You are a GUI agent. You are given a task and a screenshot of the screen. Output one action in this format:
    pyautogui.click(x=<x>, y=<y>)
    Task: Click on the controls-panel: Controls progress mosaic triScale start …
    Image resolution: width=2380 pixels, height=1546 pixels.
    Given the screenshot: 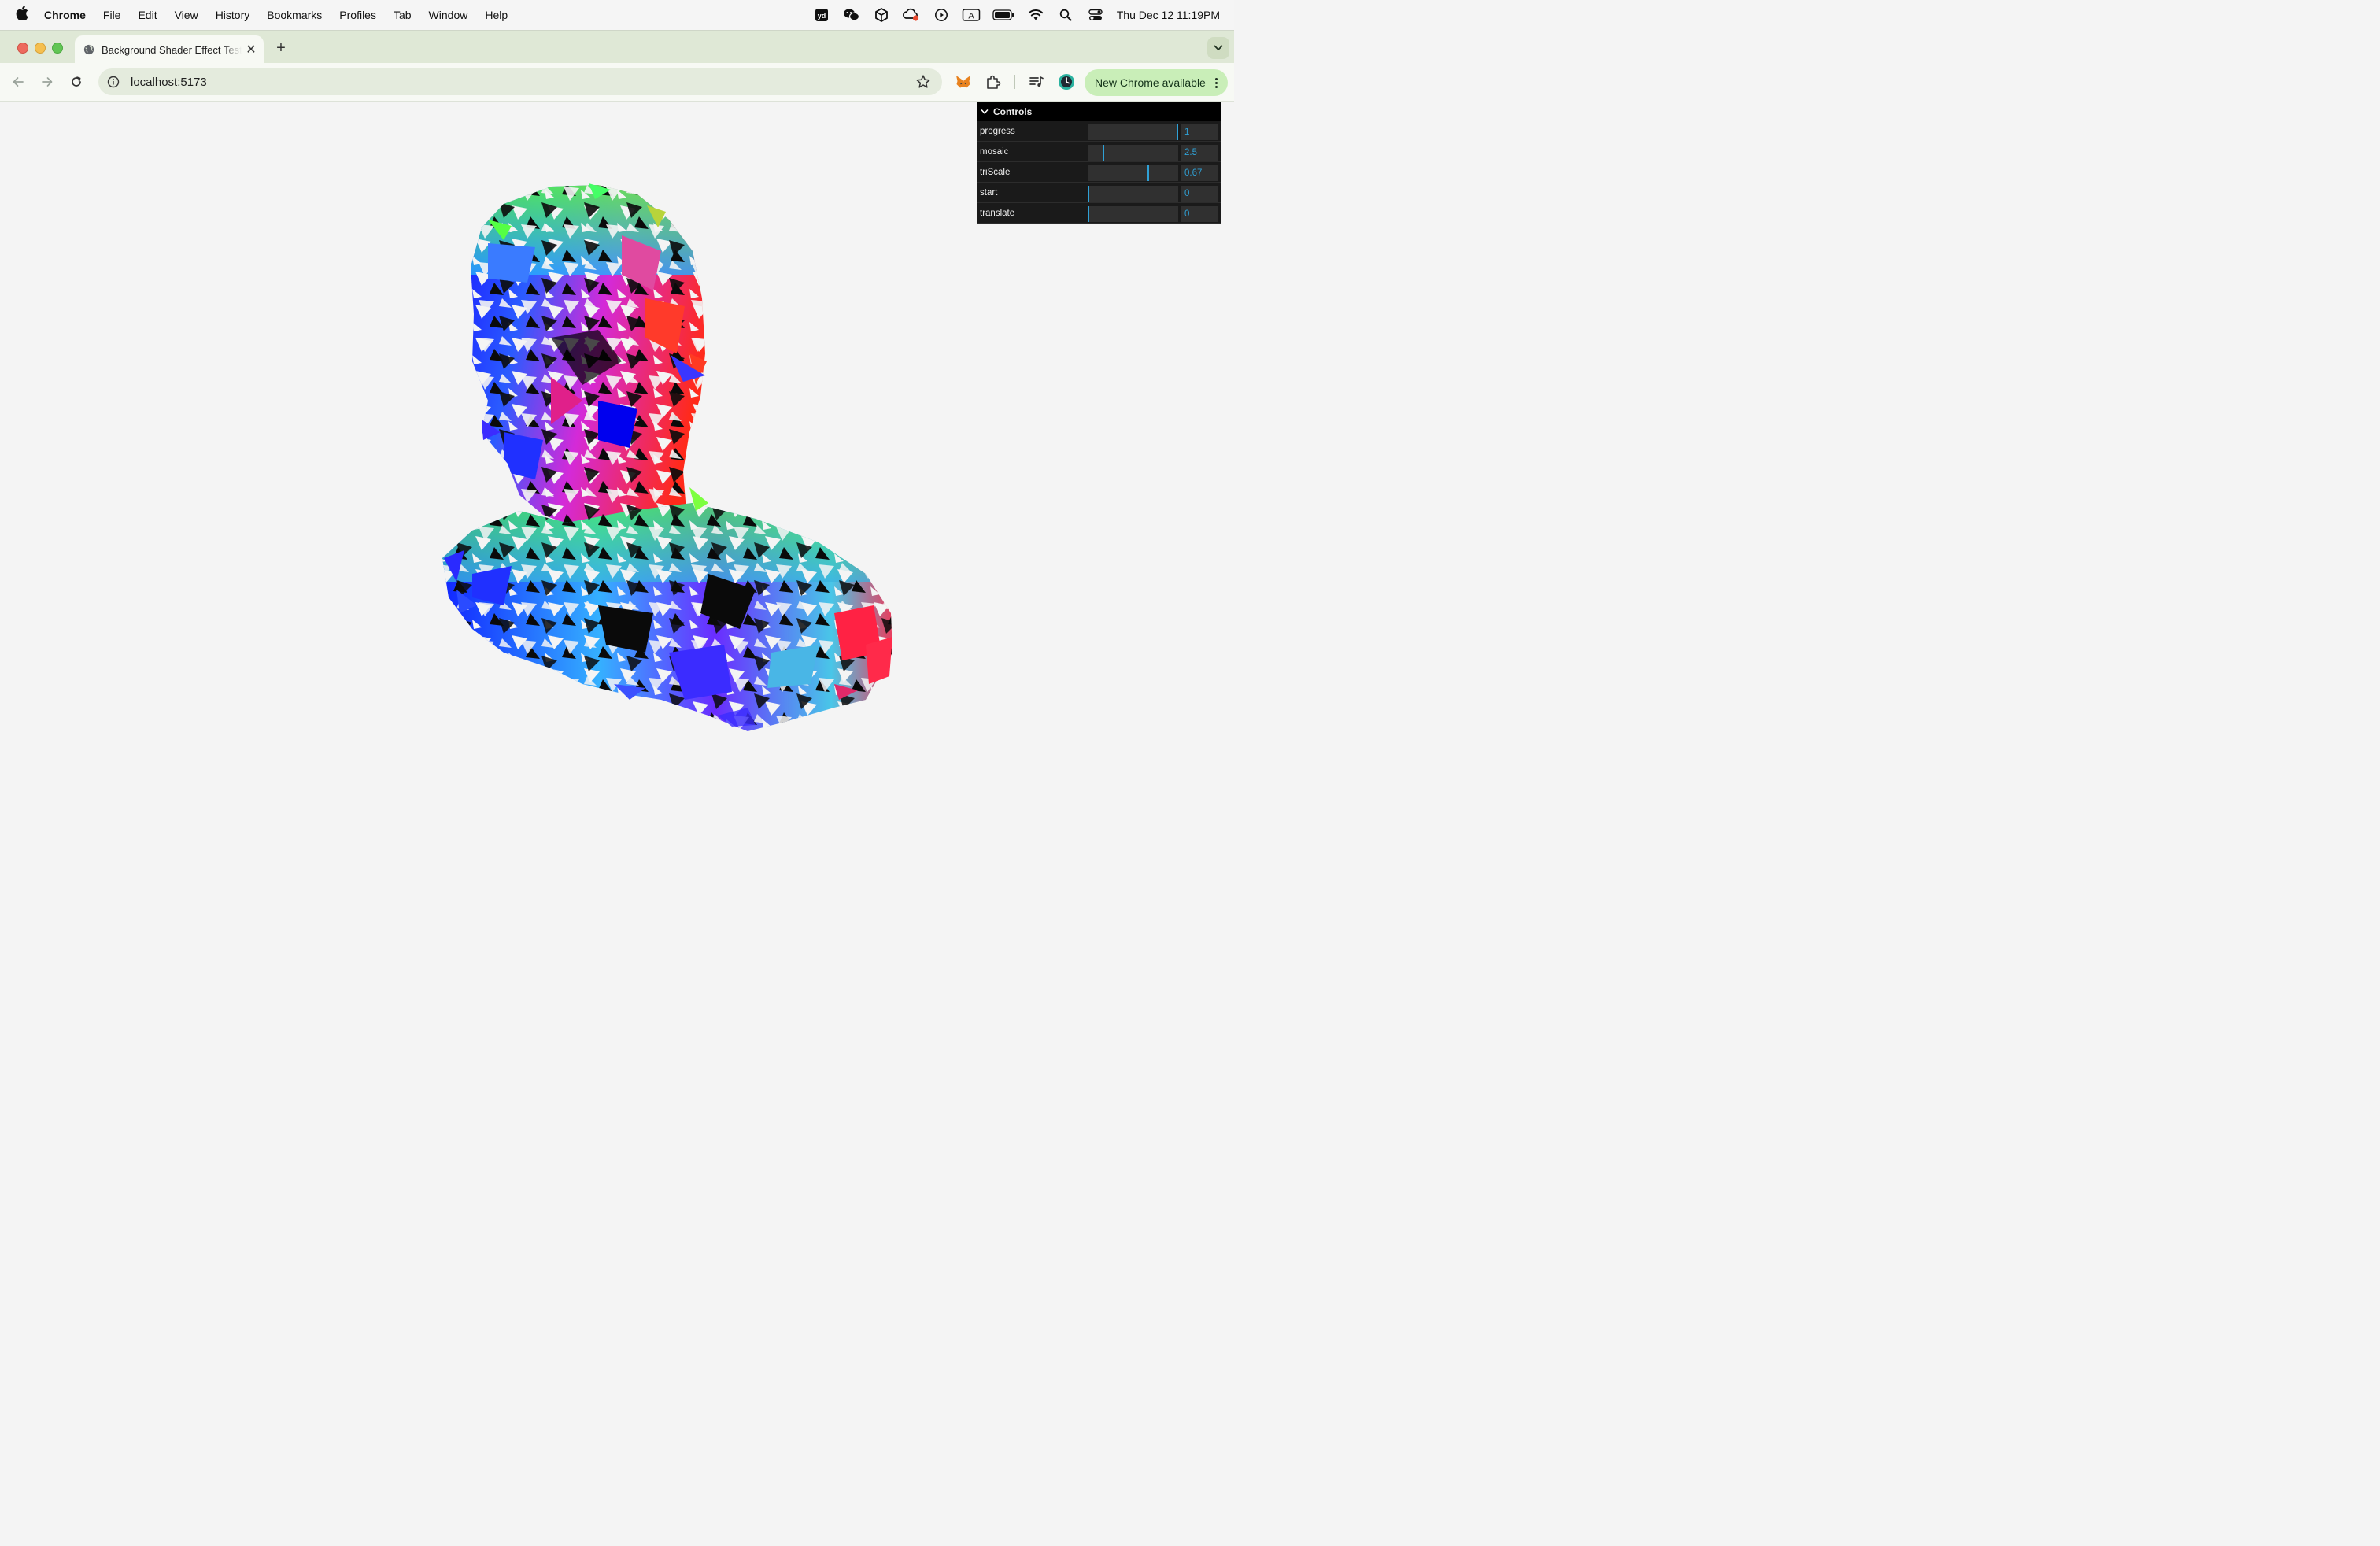 What is the action you would take?
    pyautogui.click(x=1099, y=163)
    